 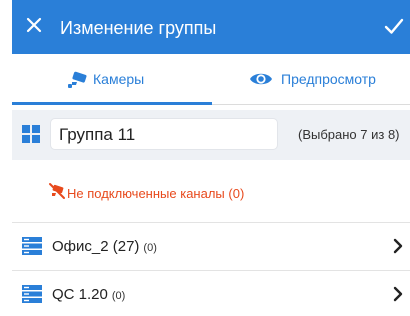 What do you see at coordinates (138, 28) in the screenshot?
I see `page-title: Изменение группы` at bounding box center [138, 28].